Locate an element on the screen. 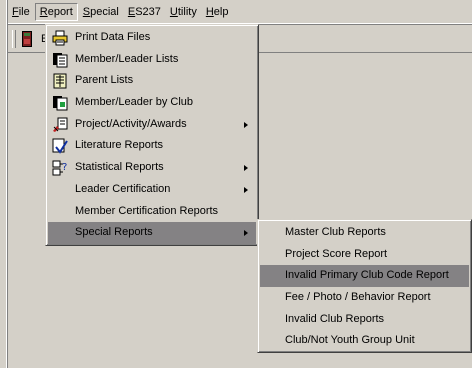 Image resolution: width=472 pixels, height=368 pixels. menu-item-special-reports: Special Reports is located at coordinates (152, 233).